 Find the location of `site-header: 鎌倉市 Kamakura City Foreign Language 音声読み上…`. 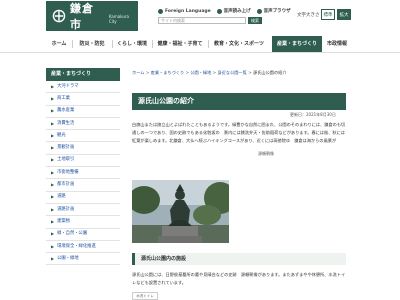

site-header: 鎌倉市 Kamakura City Foreign Language 音声読み上… is located at coordinates (200, 18).